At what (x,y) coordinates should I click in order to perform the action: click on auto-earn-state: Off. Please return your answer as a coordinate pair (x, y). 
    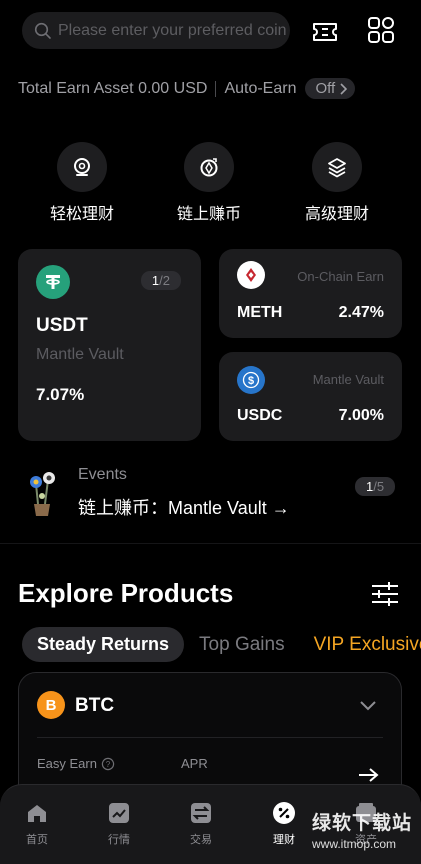
    Looking at the image, I should click on (325, 88).